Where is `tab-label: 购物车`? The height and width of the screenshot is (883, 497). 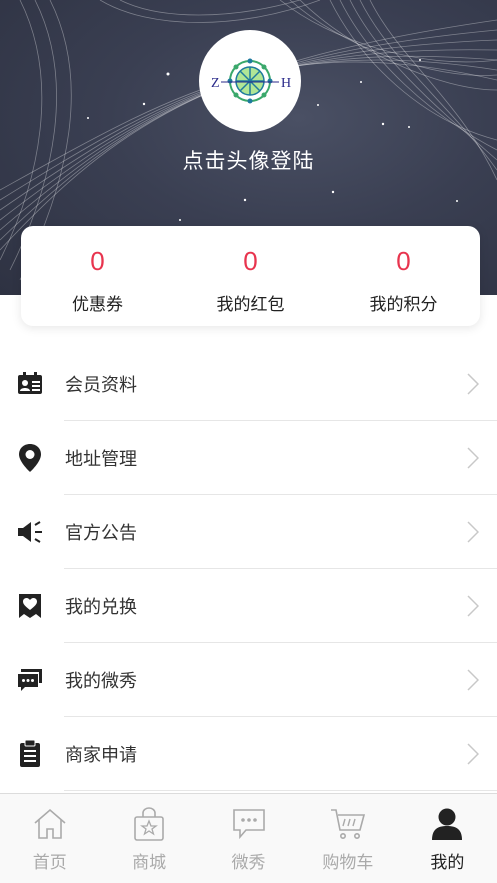
tab-label: 购物车 is located at coordinates (348, 863).